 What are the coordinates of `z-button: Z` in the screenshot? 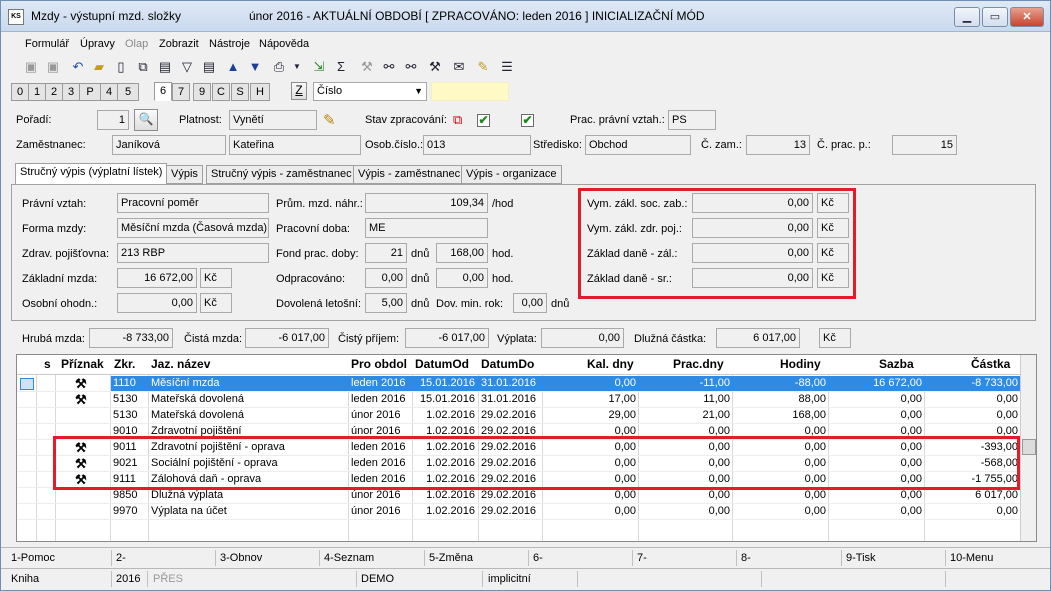 It's located at (299, 91).